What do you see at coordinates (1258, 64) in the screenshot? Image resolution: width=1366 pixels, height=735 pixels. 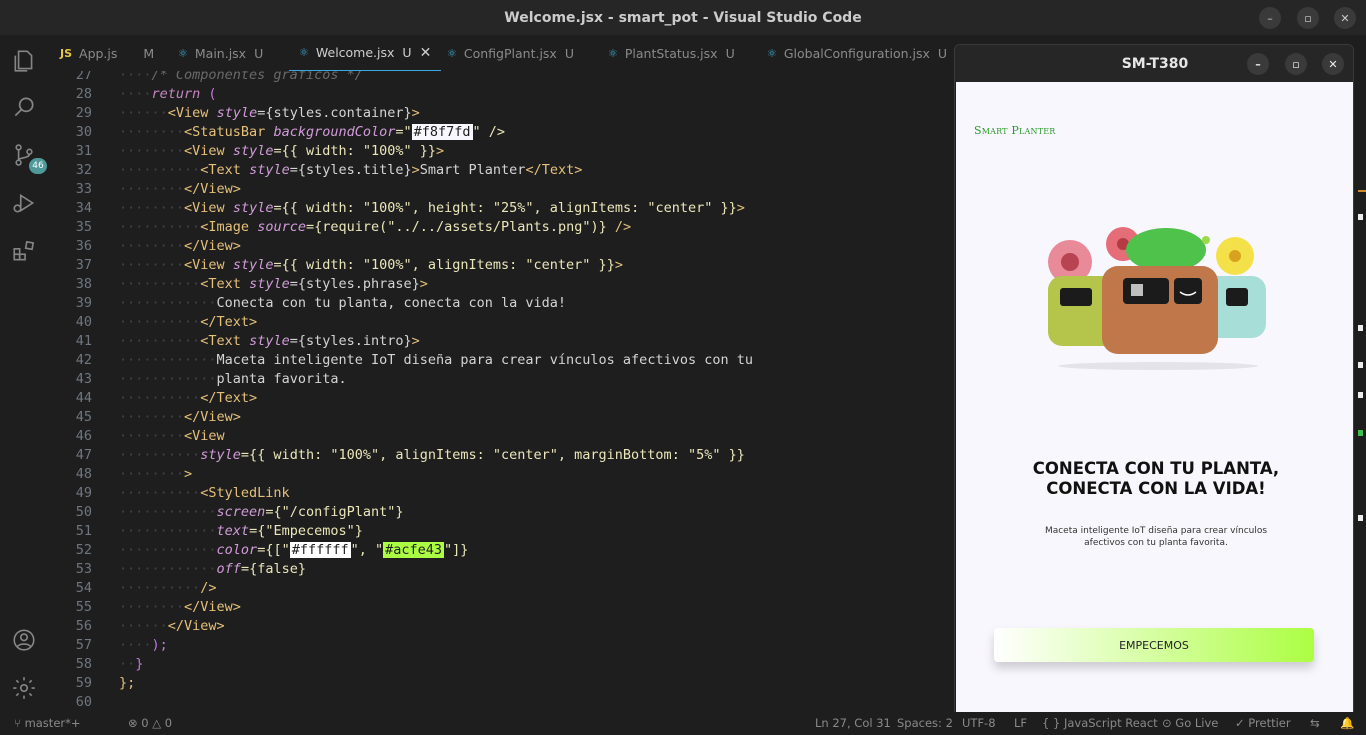 I see `emulator-minimize-icon: –` at bounding box center [1258, 64].